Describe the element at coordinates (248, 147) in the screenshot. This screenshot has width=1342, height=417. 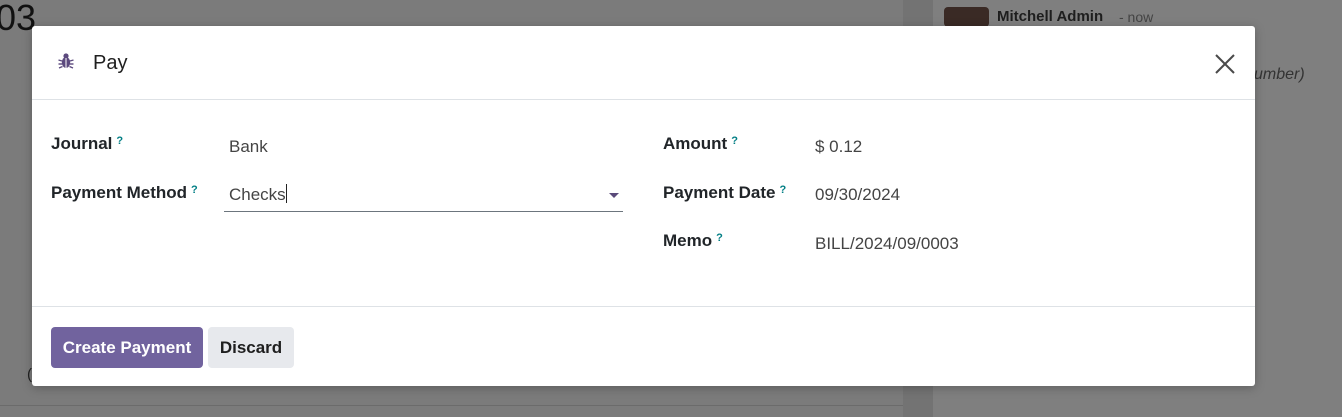
I see `journal-field: Bank` at that location.